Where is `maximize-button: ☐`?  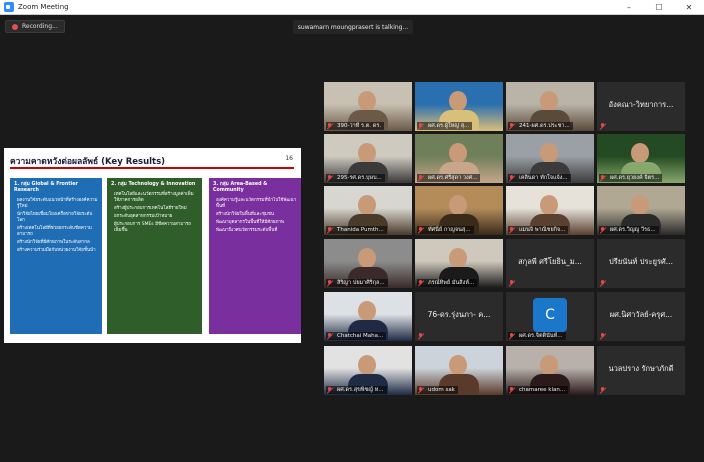
maximize-button: ☐ is located at coordinates (659, 7).